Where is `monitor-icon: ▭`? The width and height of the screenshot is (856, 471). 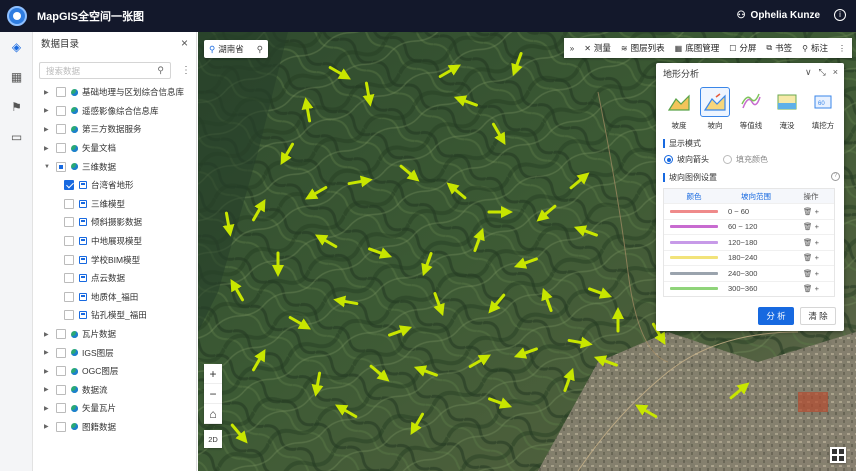
monitor-icon: ▭ is located at coordinates (16, 137).